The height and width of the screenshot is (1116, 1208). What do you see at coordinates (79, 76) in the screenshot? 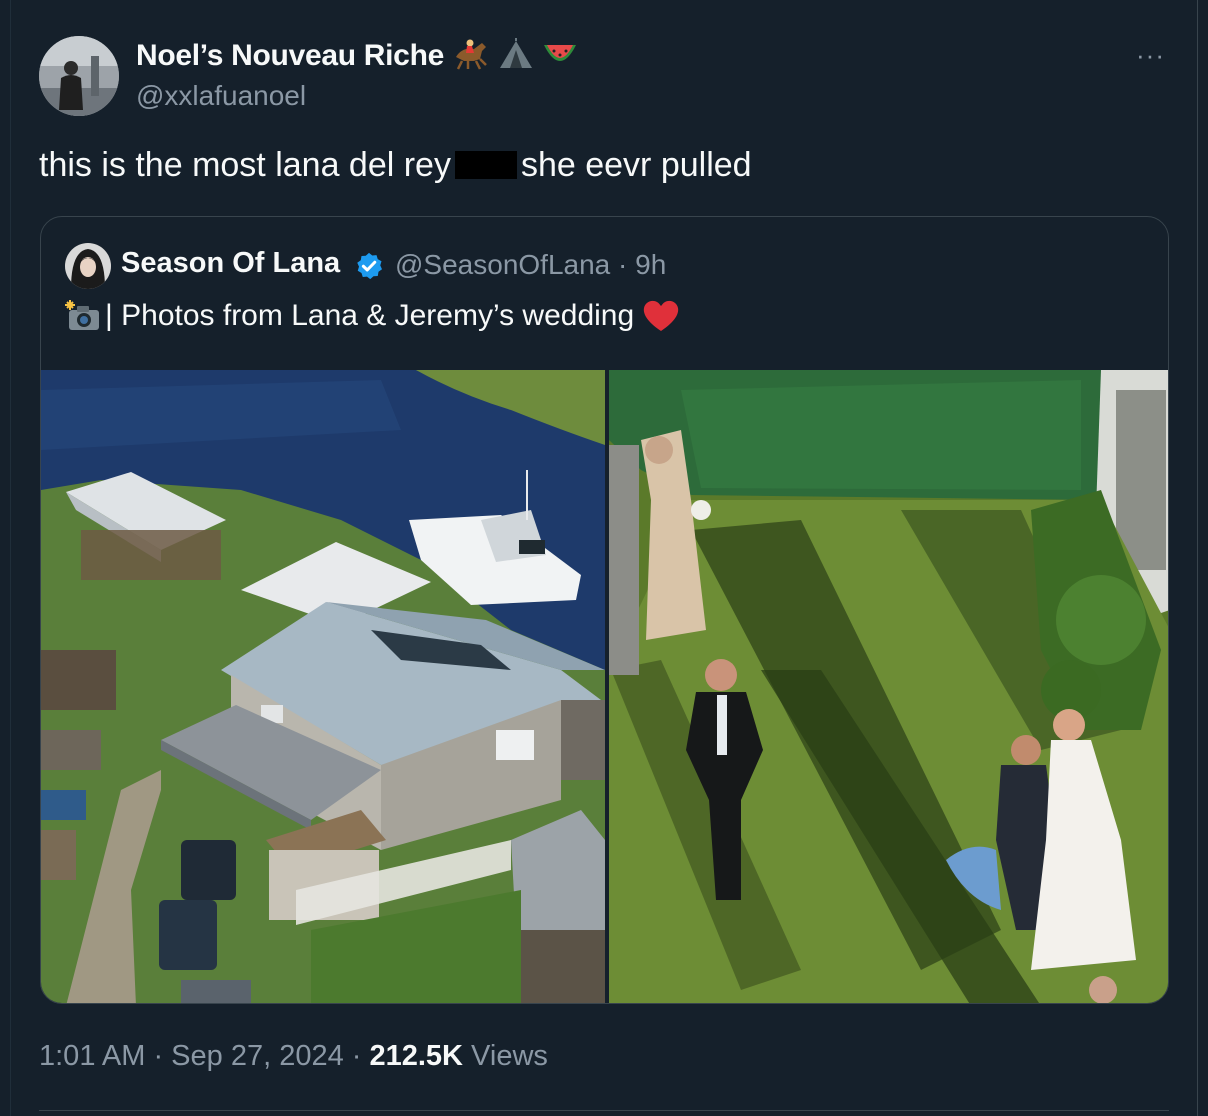
I see `author-avatar` at bounding box center [79, 76].